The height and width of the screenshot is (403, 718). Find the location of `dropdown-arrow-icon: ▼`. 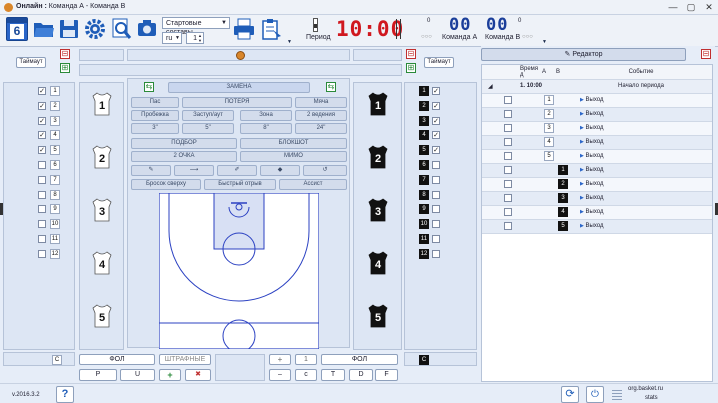

dropdown-arrow-icon: ▼ is located at coordinates (544, 42).